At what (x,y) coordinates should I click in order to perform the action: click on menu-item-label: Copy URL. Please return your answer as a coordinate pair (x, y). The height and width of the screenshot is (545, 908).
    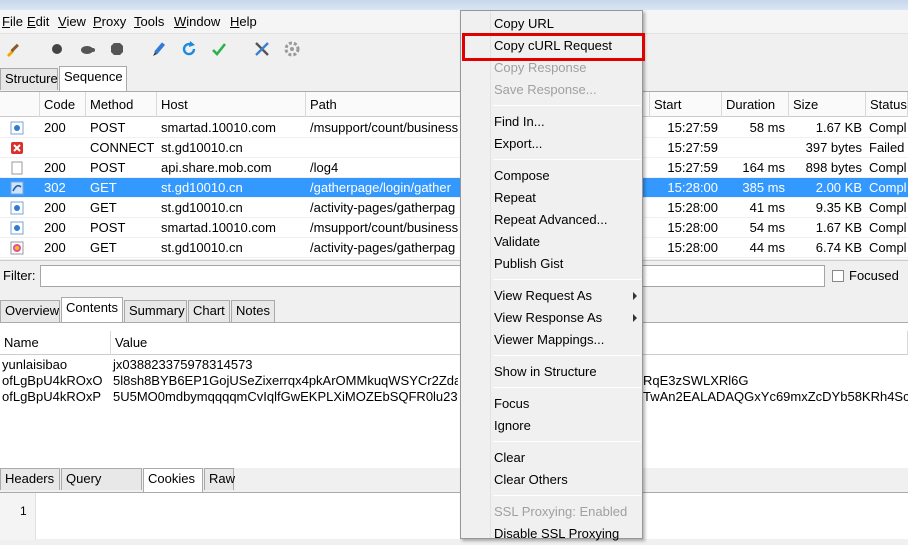
    Looking at the image, I should click on (524, 23).